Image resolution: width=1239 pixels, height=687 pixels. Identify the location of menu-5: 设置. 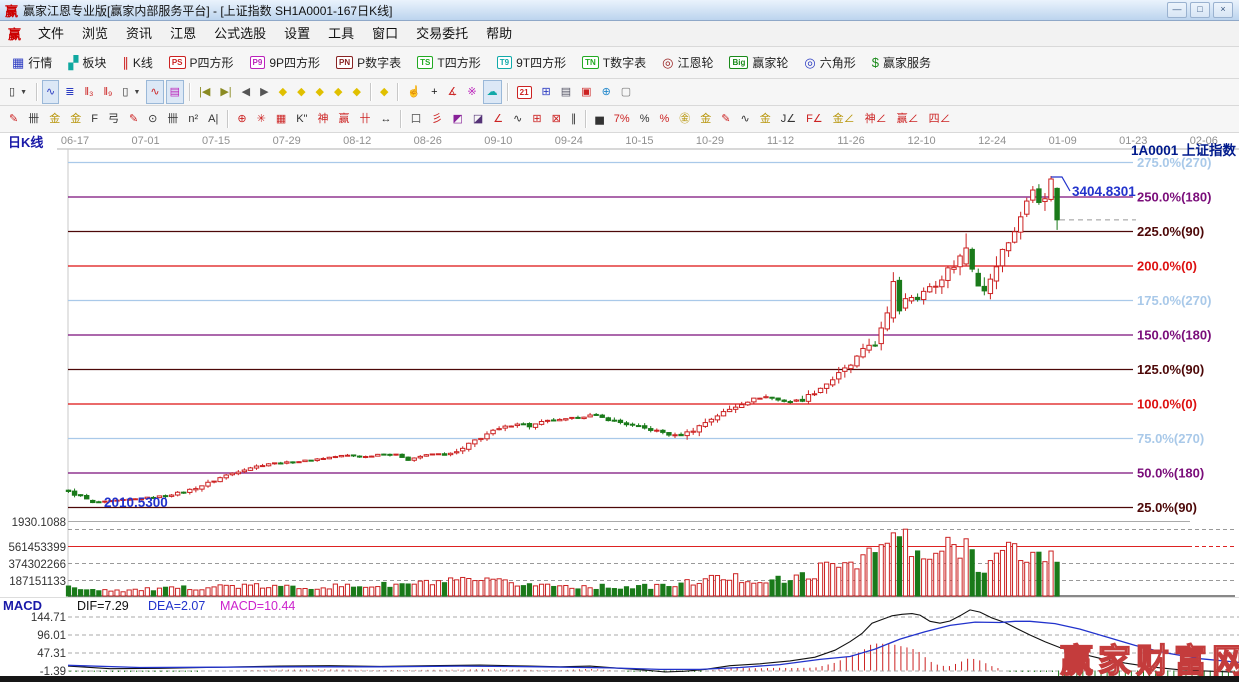
(297, 33).